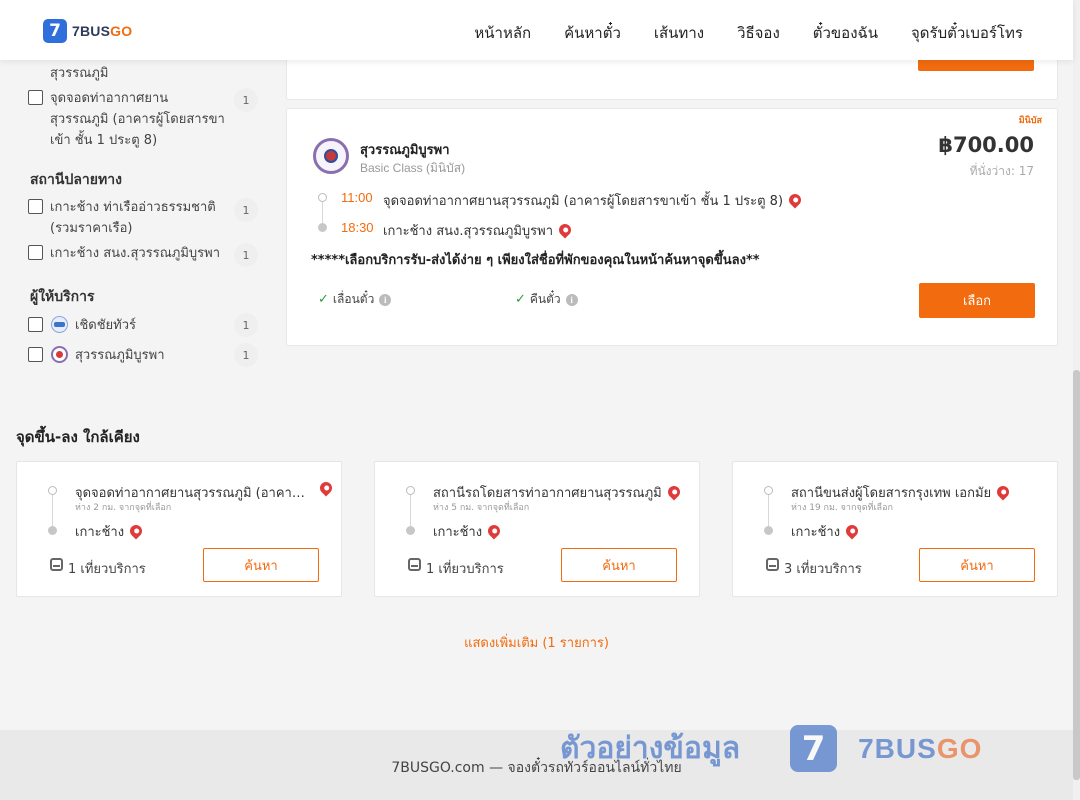 This screenshot has width=1080, height=800. I want to click on policy-refund-label: คืนตั๋ว, so click(545, 299).